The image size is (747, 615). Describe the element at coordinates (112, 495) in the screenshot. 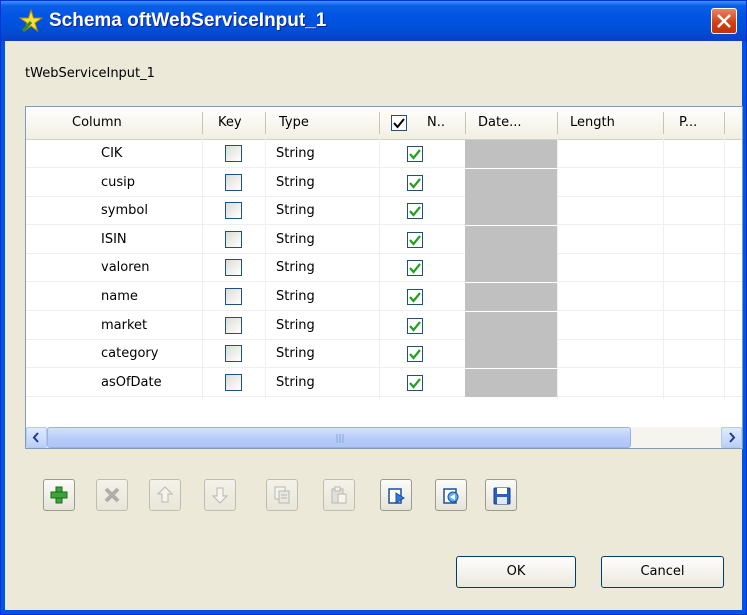

I see `delete-row-button` at that location.